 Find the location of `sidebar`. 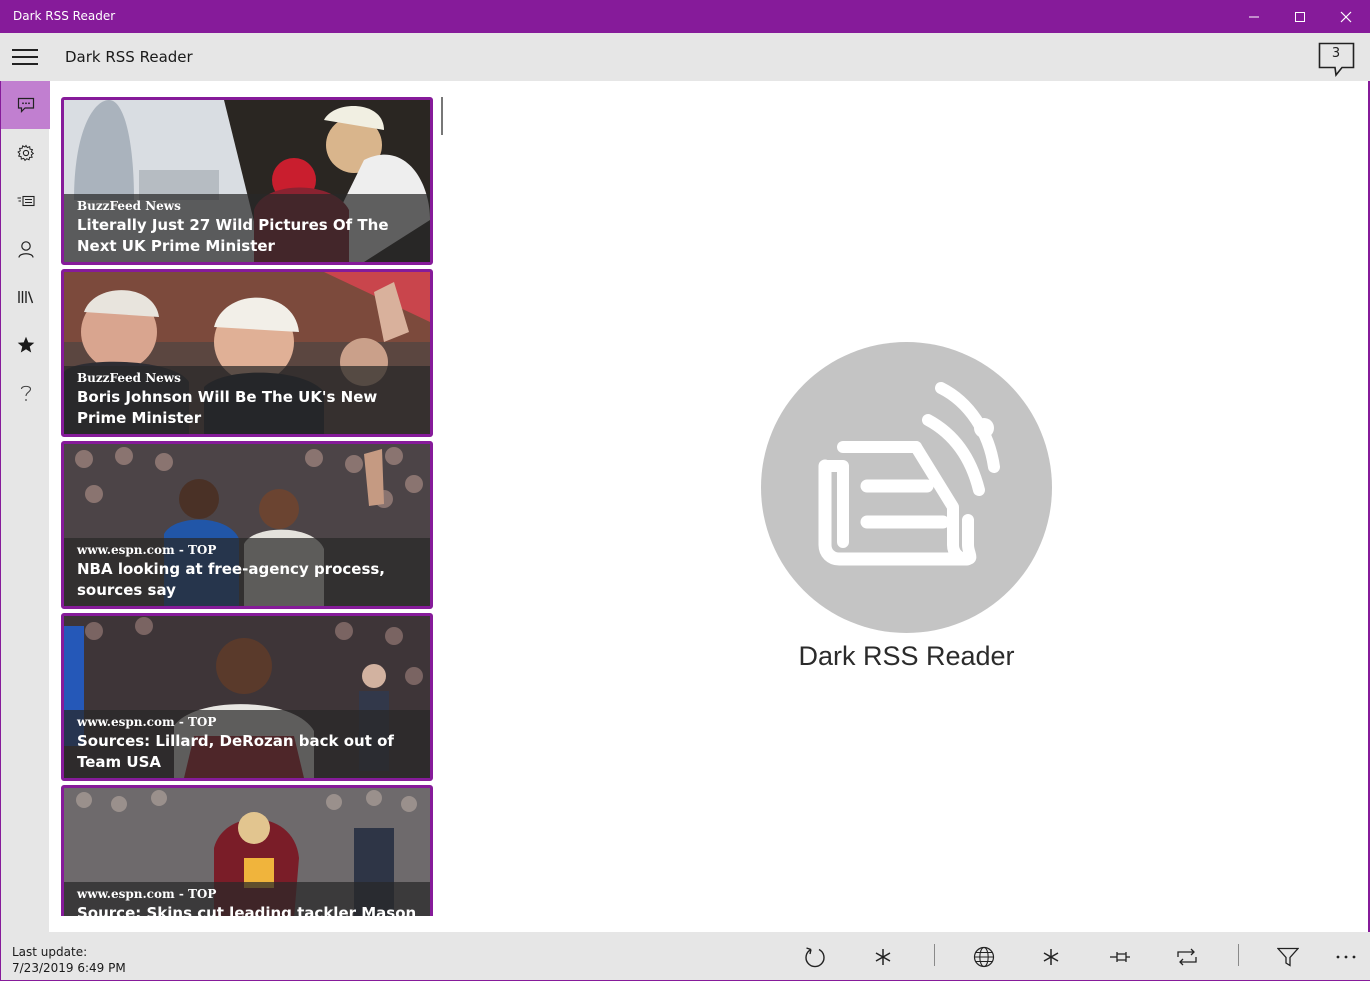

sidebar is located at coordinates (25, 506).